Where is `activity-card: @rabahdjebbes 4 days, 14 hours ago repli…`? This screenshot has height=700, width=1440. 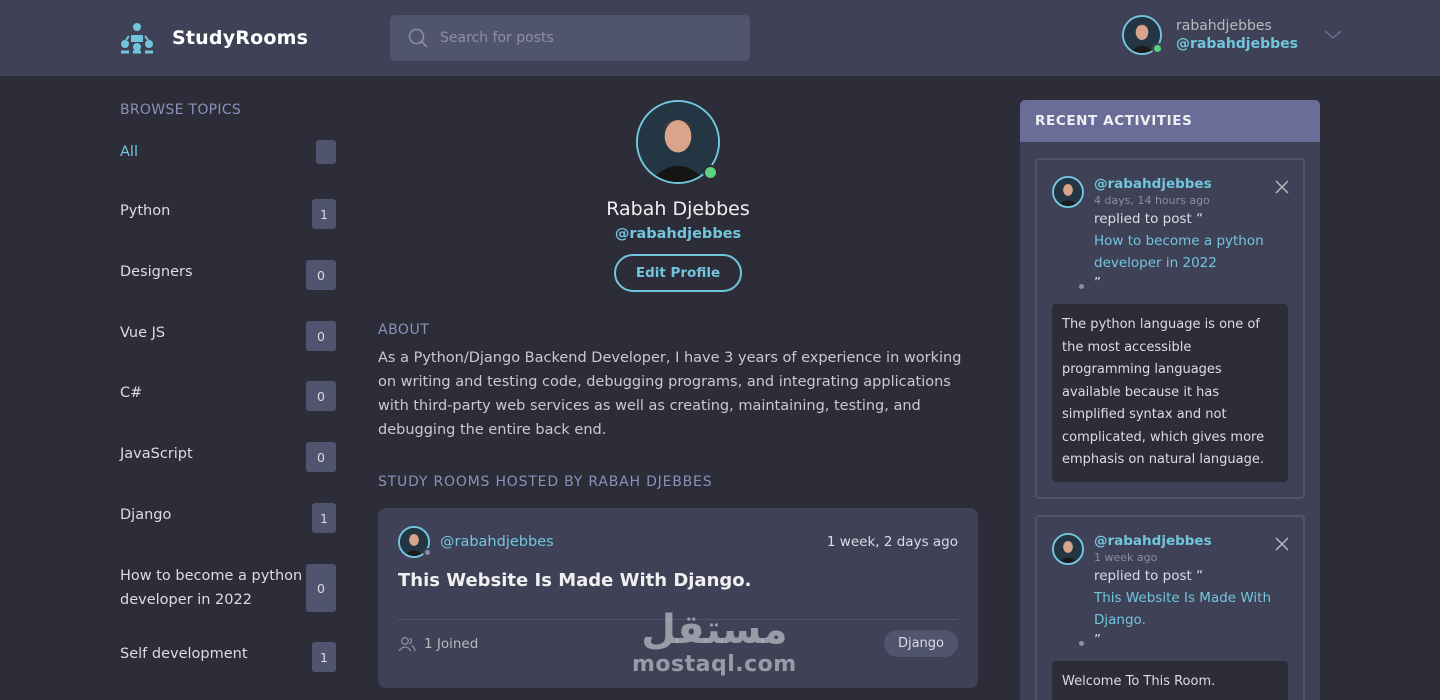
activity-card: @rabahdjebbes 4 days, 14 hours ago repli… is located at coordinates (1170, 328).